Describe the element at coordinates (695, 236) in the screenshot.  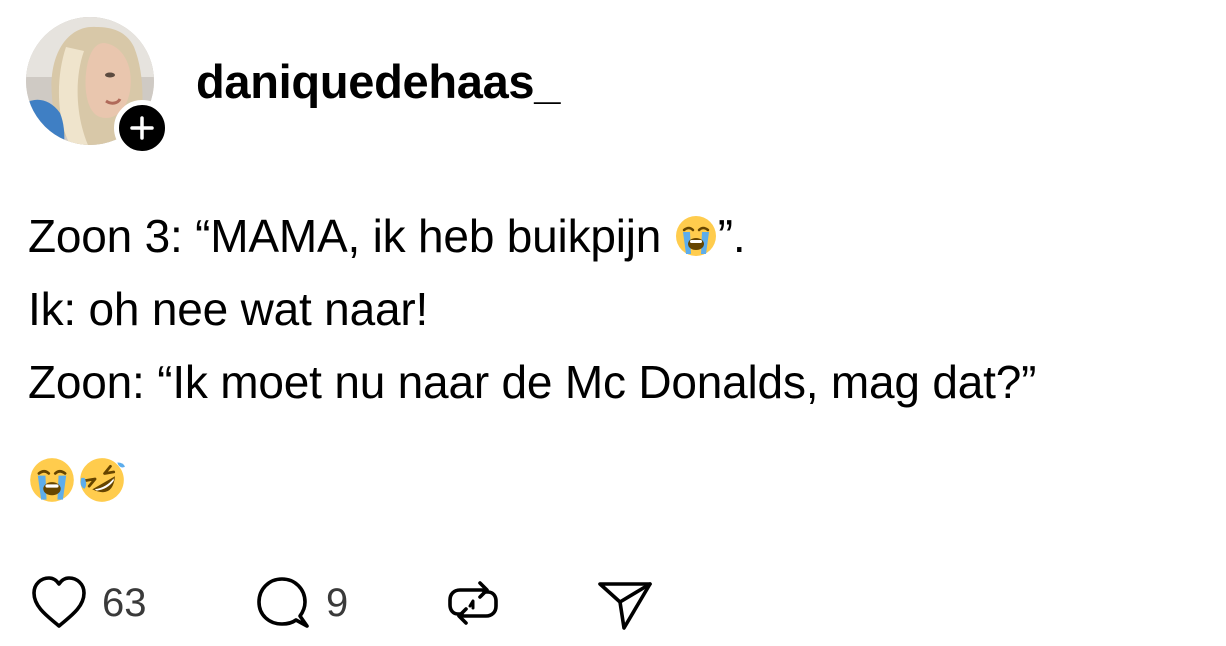
I see `crying-face-emoji` at that location.